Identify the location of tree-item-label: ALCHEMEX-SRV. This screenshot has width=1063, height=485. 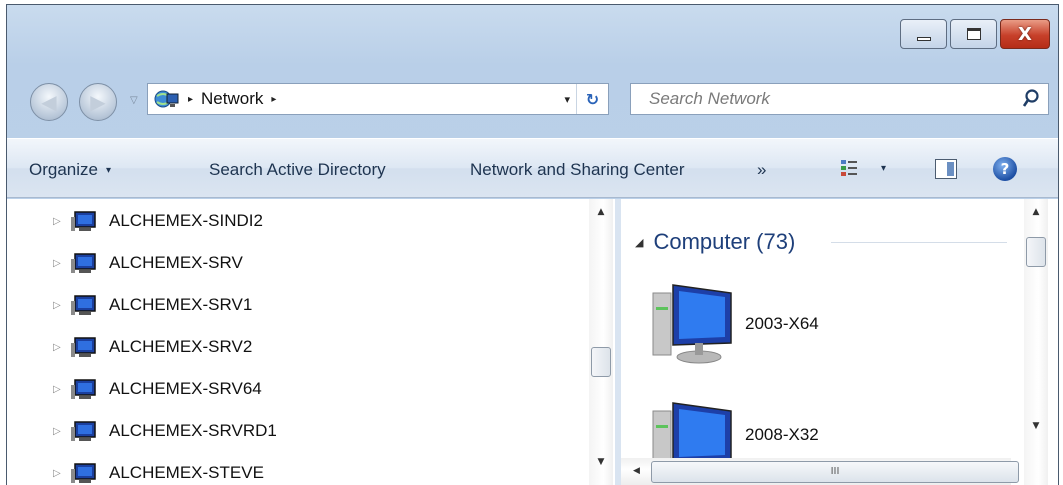
(176, 262).